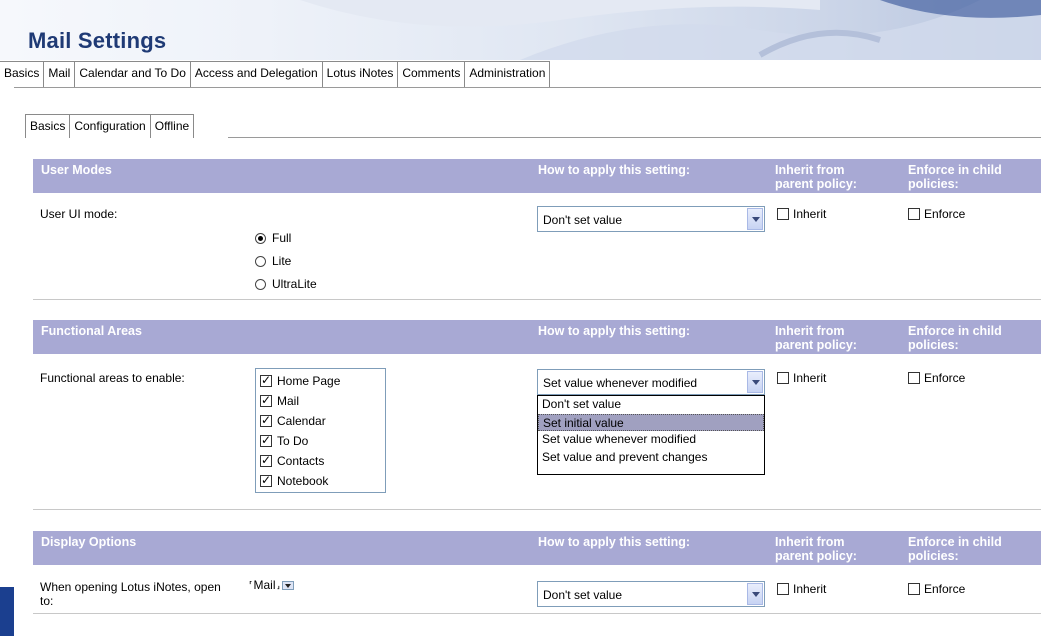 This screenshot has height=636, width=1041. Describe the element at coordinates (256, 74) in the screenshot. I see `tab-access-delegation: Access and Delegation` at that location.